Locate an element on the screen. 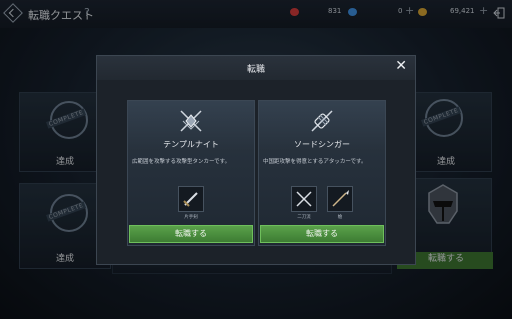 This screenshot has width=512, height=319. modal-title: 転職 is located at coordinates (255, 70).